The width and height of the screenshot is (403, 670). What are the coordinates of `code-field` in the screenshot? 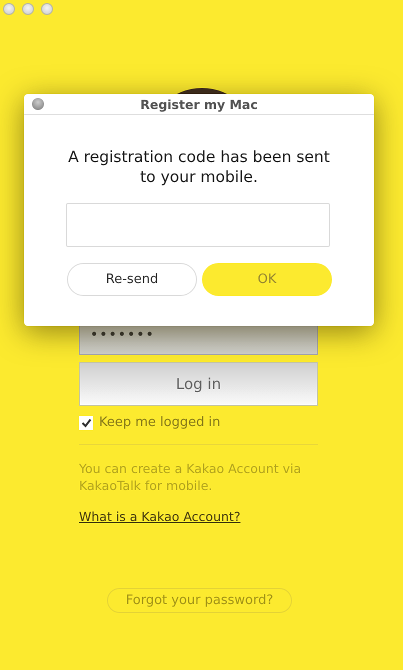 It's located at (198, 225).